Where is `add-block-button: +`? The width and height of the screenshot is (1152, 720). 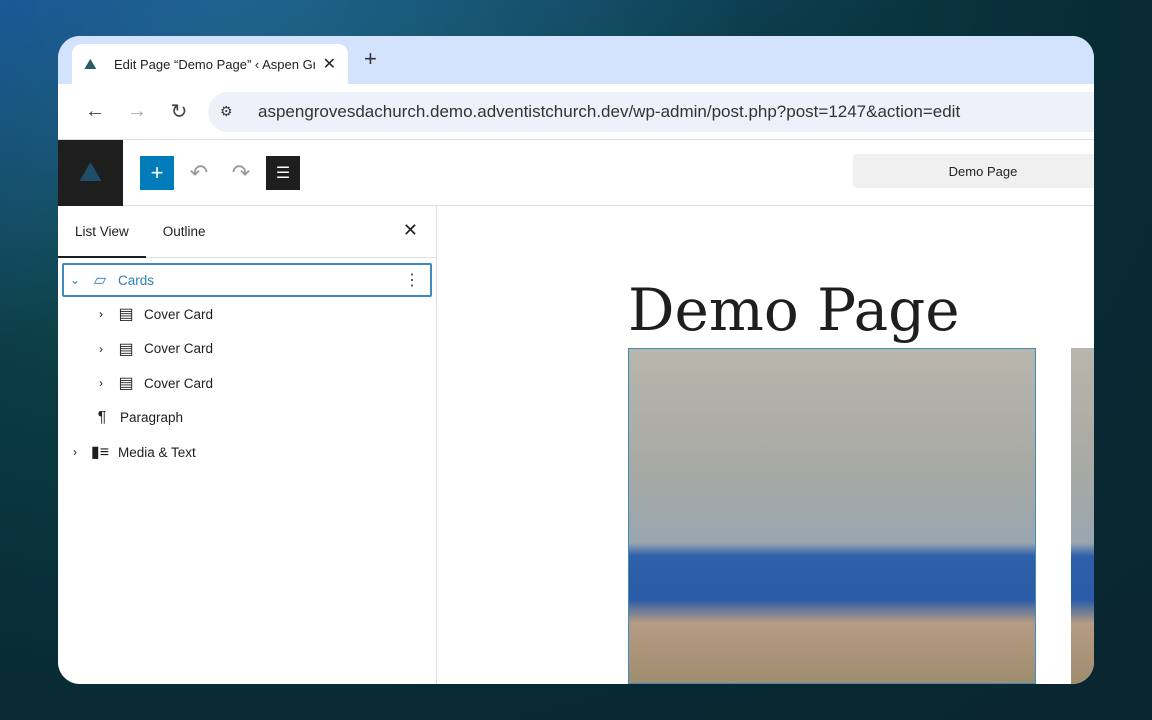
add-block-button: + is located at coordinates (157, 172).